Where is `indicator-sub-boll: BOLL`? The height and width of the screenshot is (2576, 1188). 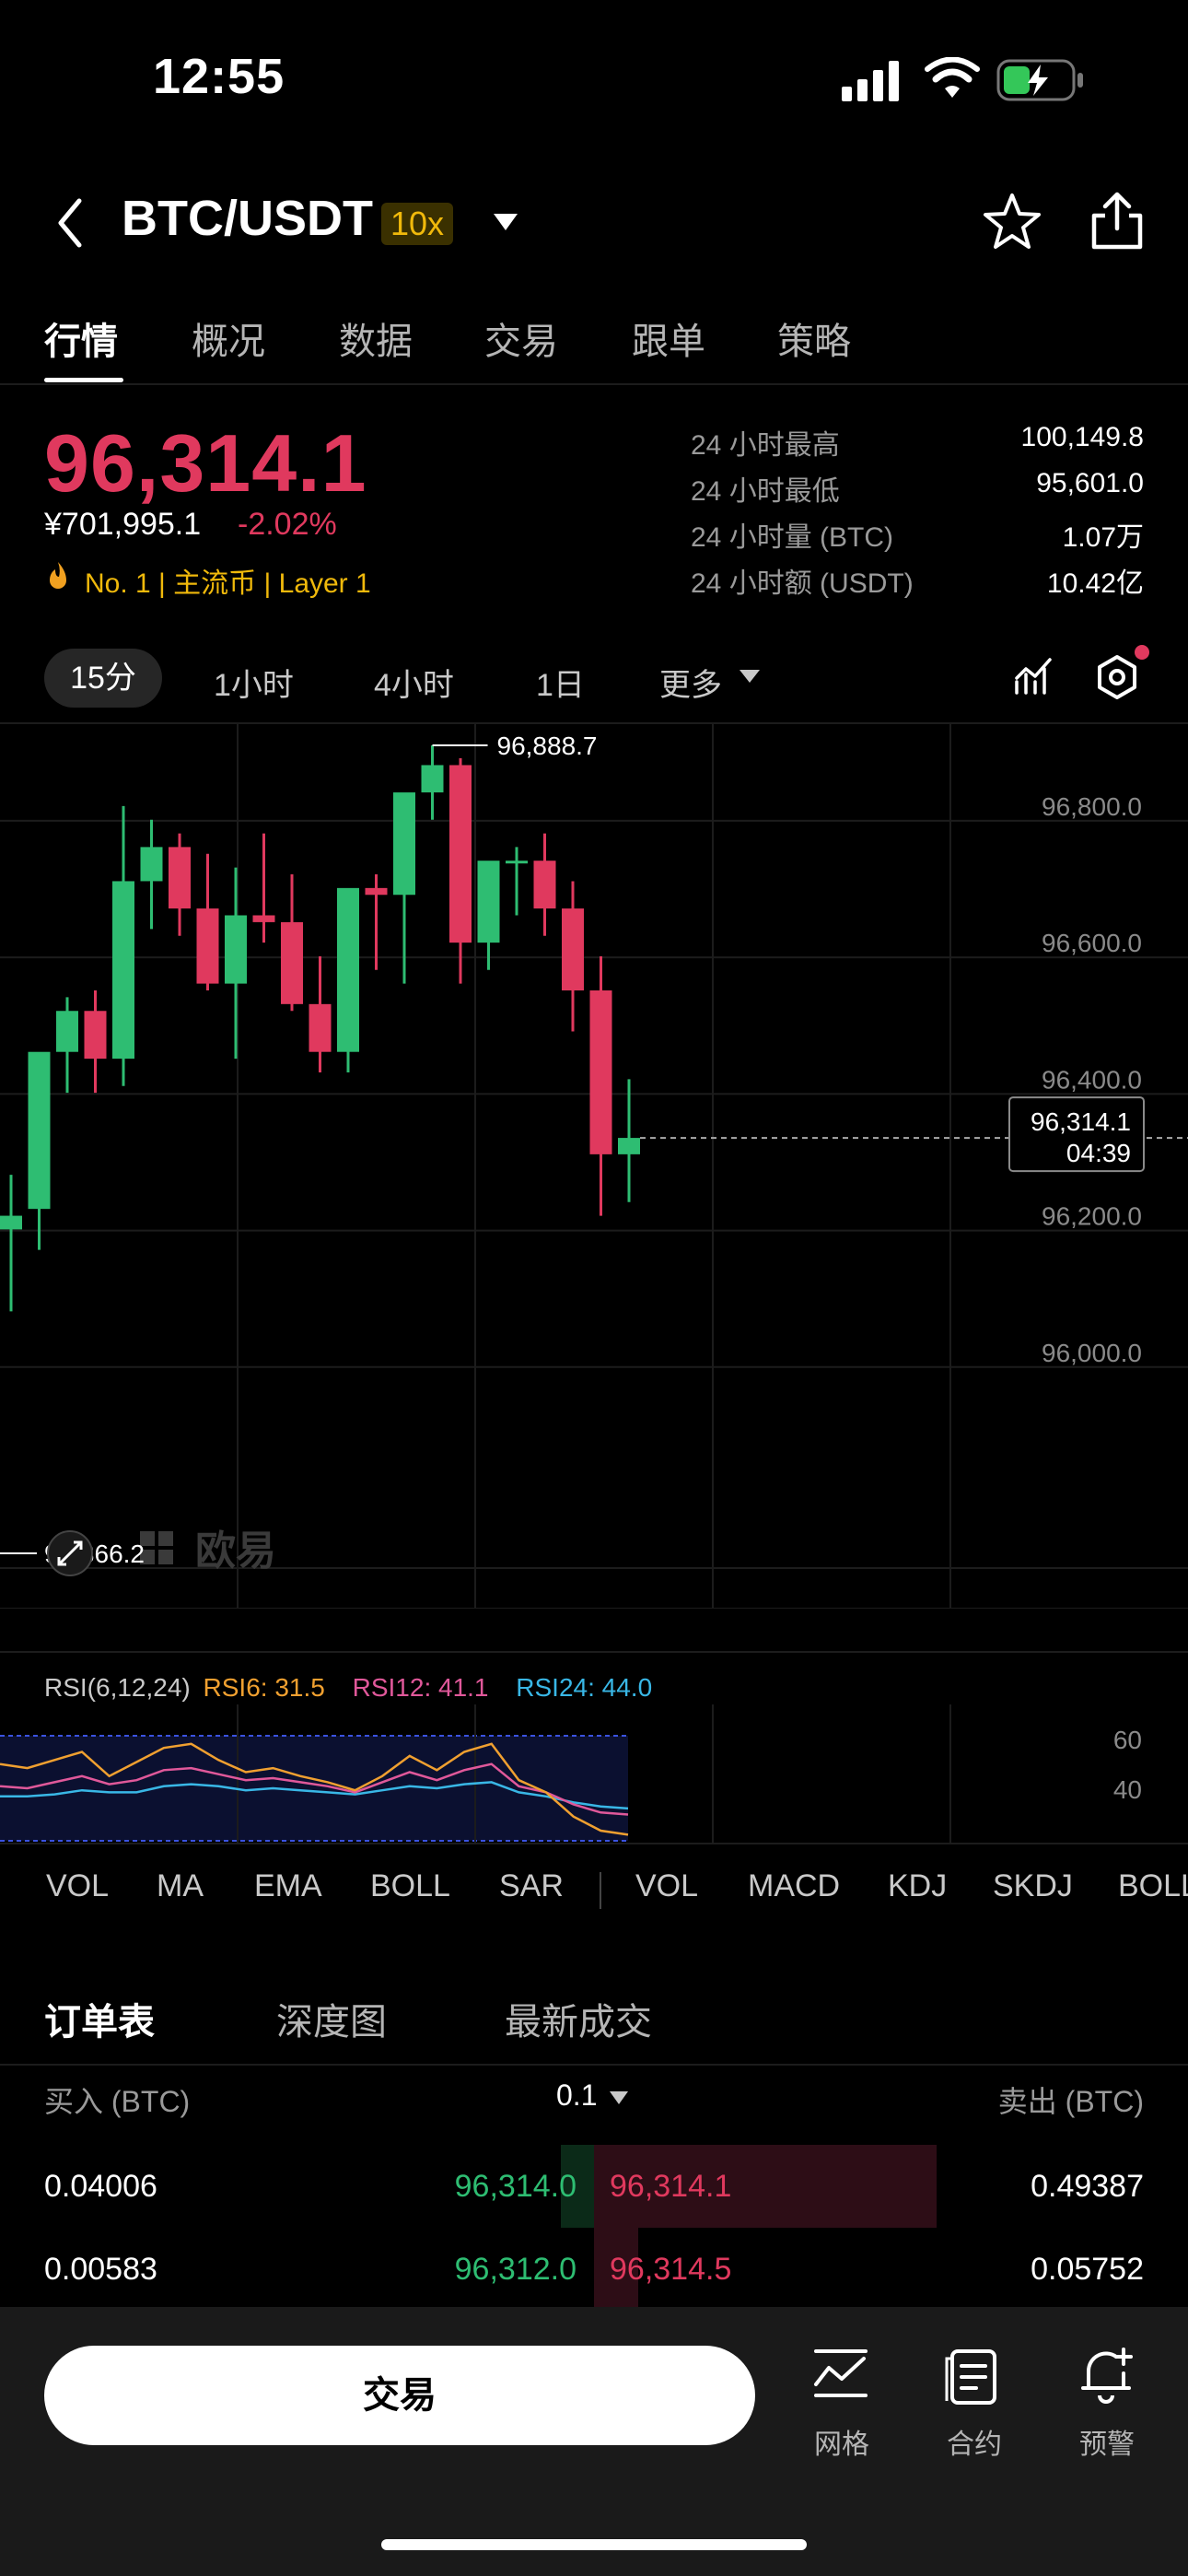
indicator-sub-boll: BOLL is located at coordinates (1153, 1886).